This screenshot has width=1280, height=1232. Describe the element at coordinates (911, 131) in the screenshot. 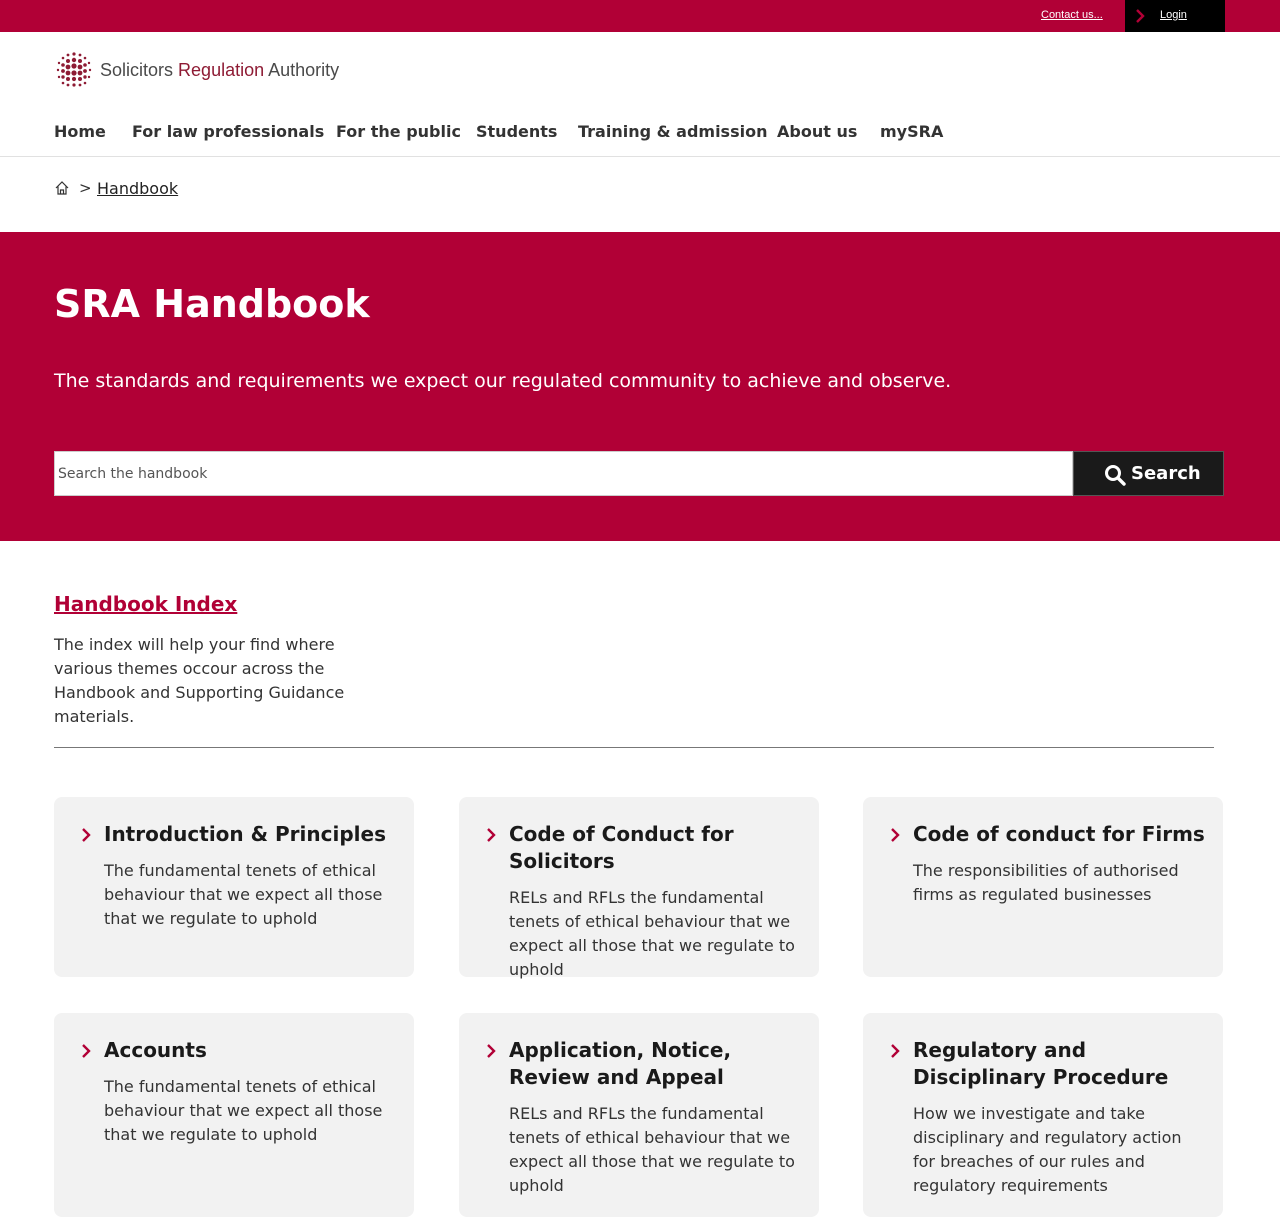

I see `nav-item-mysra: mySRA` at that location.